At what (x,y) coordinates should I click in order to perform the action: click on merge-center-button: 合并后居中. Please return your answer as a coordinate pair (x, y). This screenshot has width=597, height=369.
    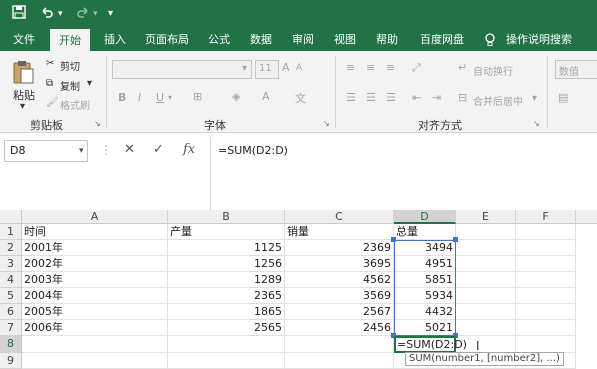
    Looking at the image, I should click on (498, 100).